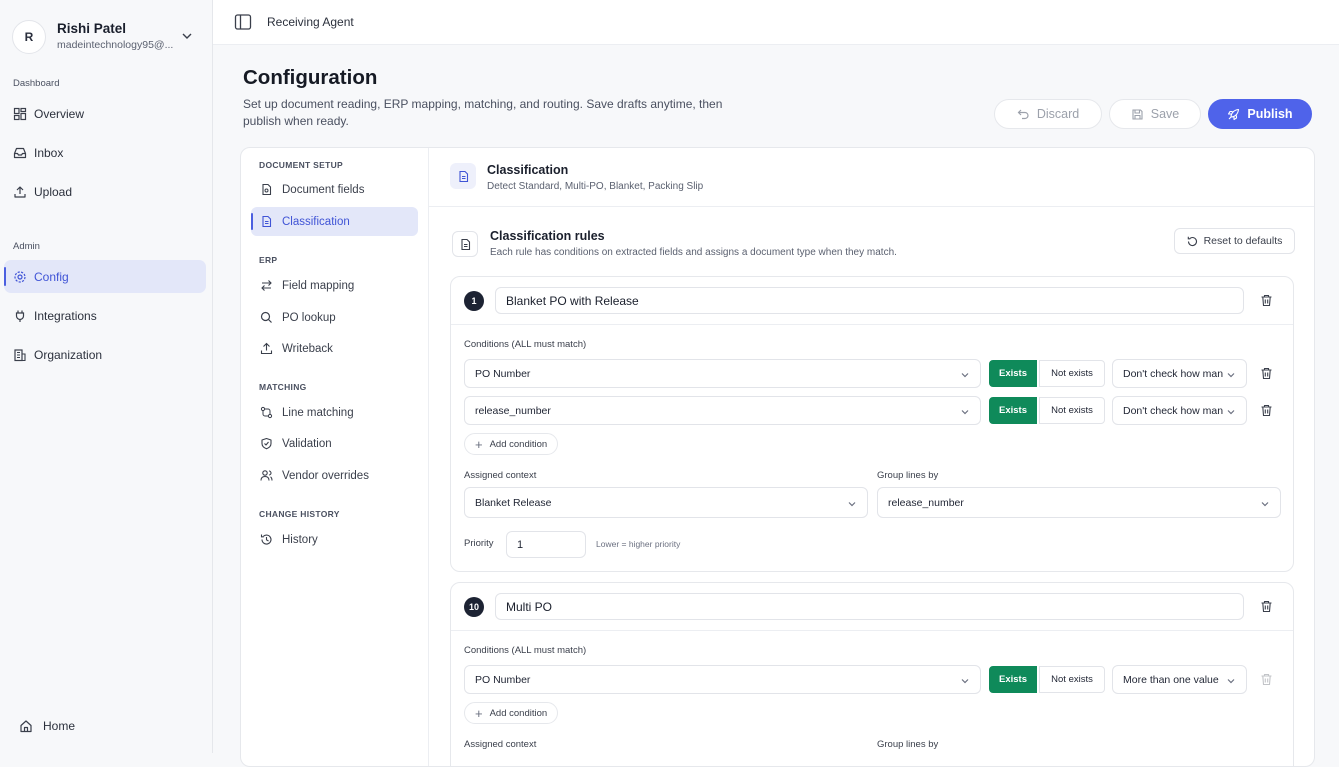 The width and height of the screenshot is (1339, 767). Describe the element at coordinates (776, 22) in the screenshot. I see `top-bar: Receiving Agent` at that location.